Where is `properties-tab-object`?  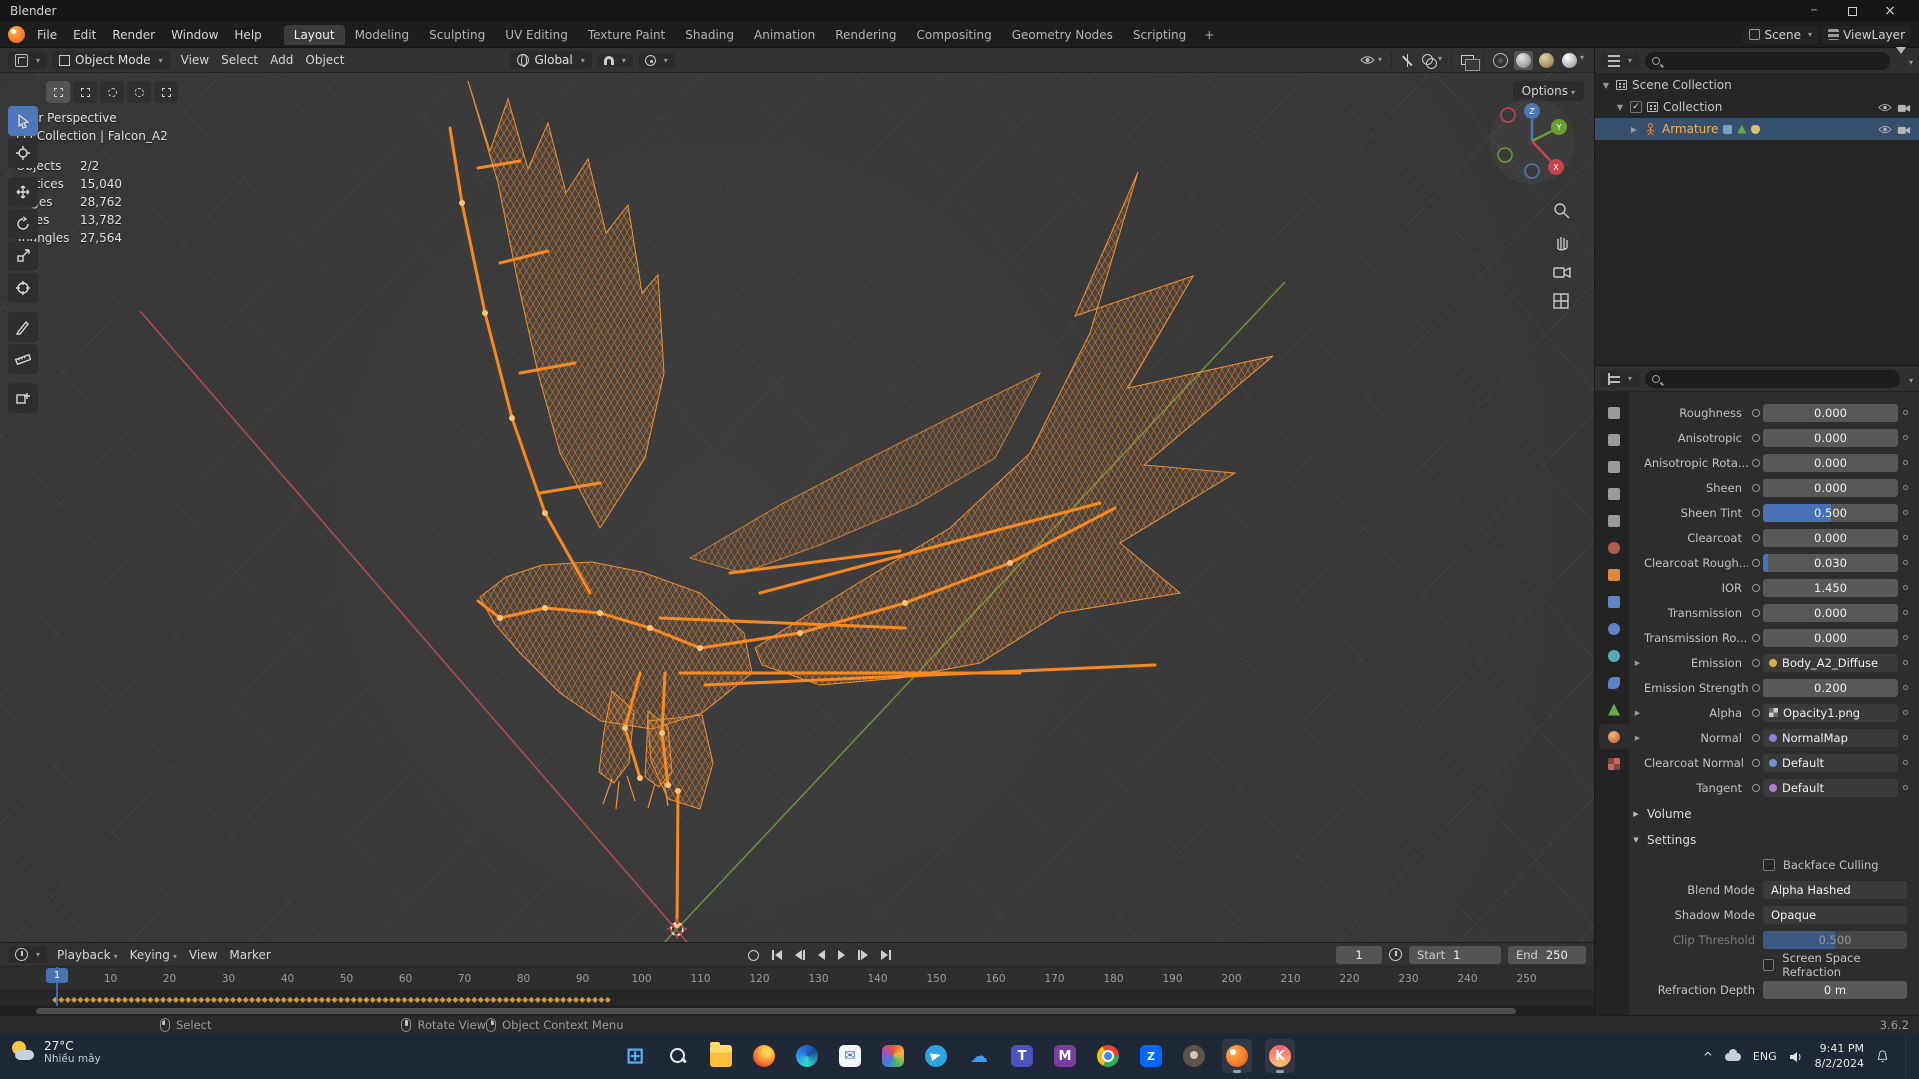
properties-tab-object is located at coordinates (1614, 574).